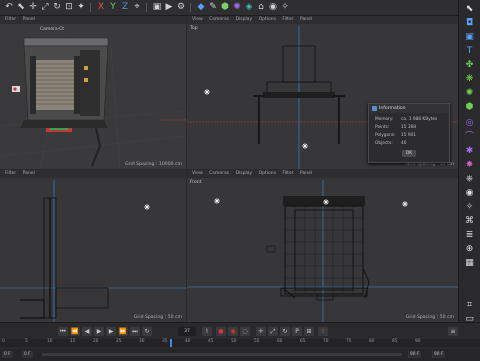  What do you see at coordinates (142, 341) in the screenshot?
I see `ruler-tick: 30` at bounding box center [142, 341].